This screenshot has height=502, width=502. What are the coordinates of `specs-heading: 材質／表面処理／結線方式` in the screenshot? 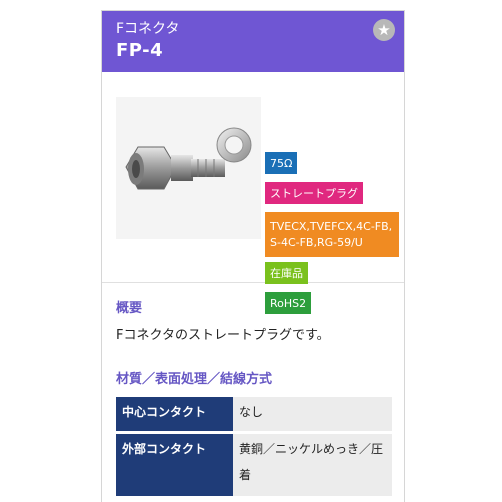 It's located at (194, 379).